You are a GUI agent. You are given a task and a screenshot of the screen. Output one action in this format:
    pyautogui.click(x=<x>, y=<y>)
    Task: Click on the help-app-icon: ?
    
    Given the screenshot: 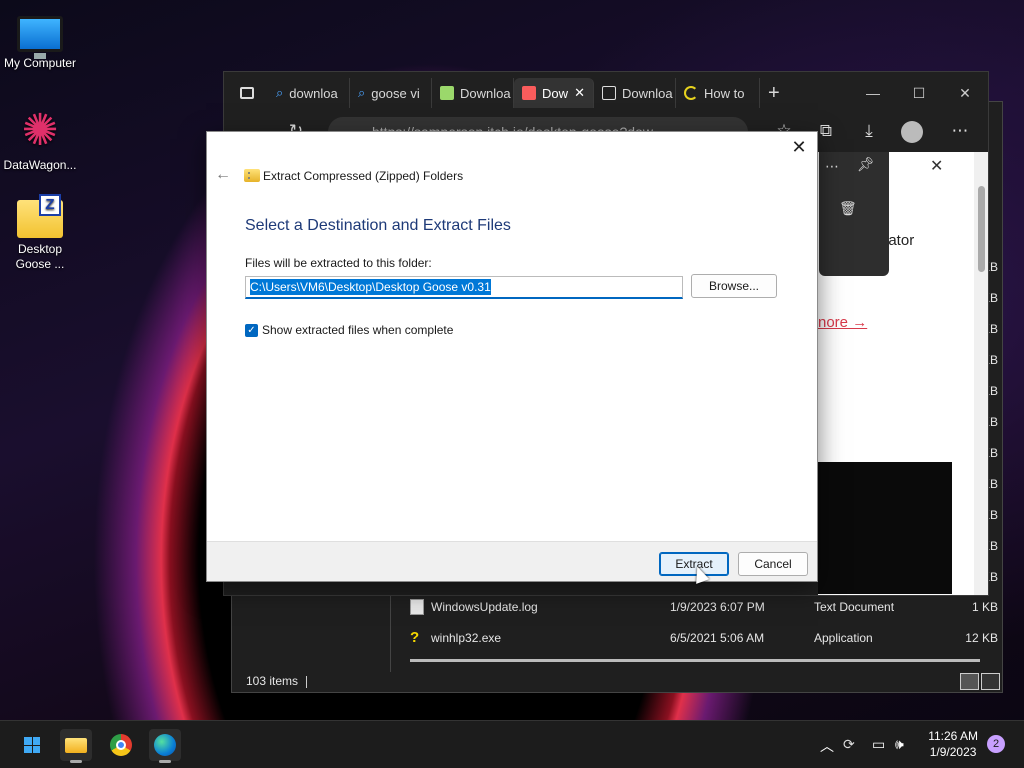 What is the action you would take?
    pyautogui.click(x=415, y=637)
    